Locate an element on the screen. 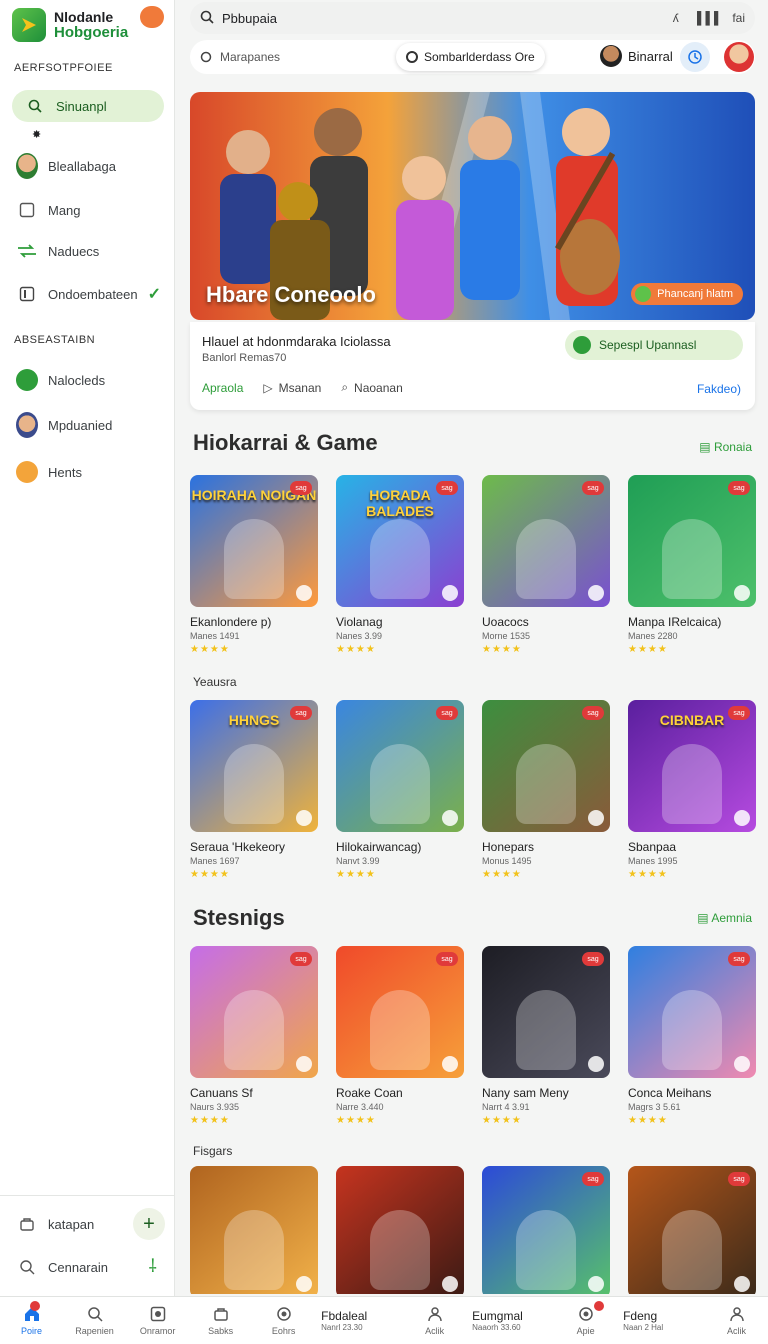 The height and width of the screenshot is (1344, 768). game-card: sag Roake Coan Narre 3.440 ★★★★ is located at coordinates (400, 1046).